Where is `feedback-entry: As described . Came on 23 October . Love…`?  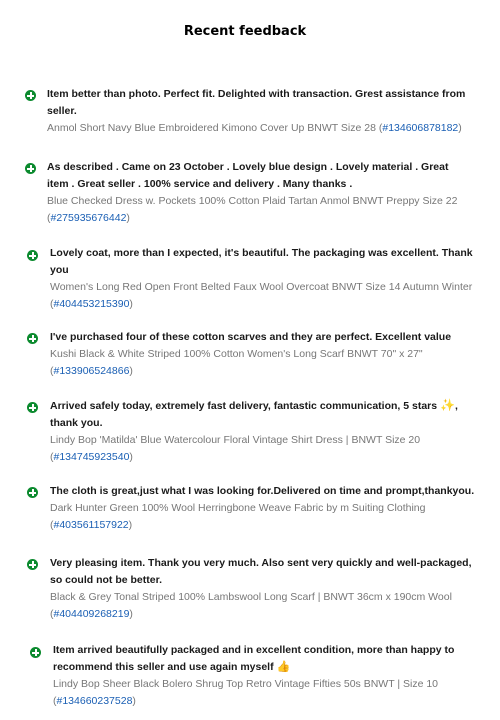 feedback-entry: As described . Came on 23 October . Love… is located at coordinates (259, 193).